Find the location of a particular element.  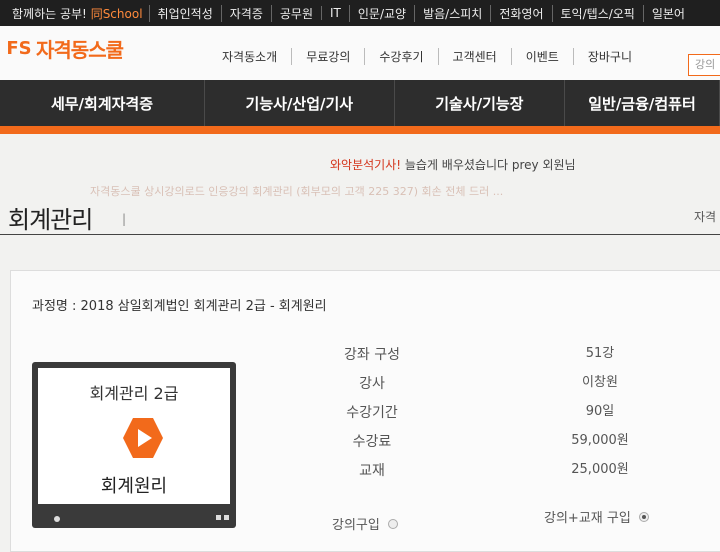

top-link-it: IT is located at coordinates (334, 13).